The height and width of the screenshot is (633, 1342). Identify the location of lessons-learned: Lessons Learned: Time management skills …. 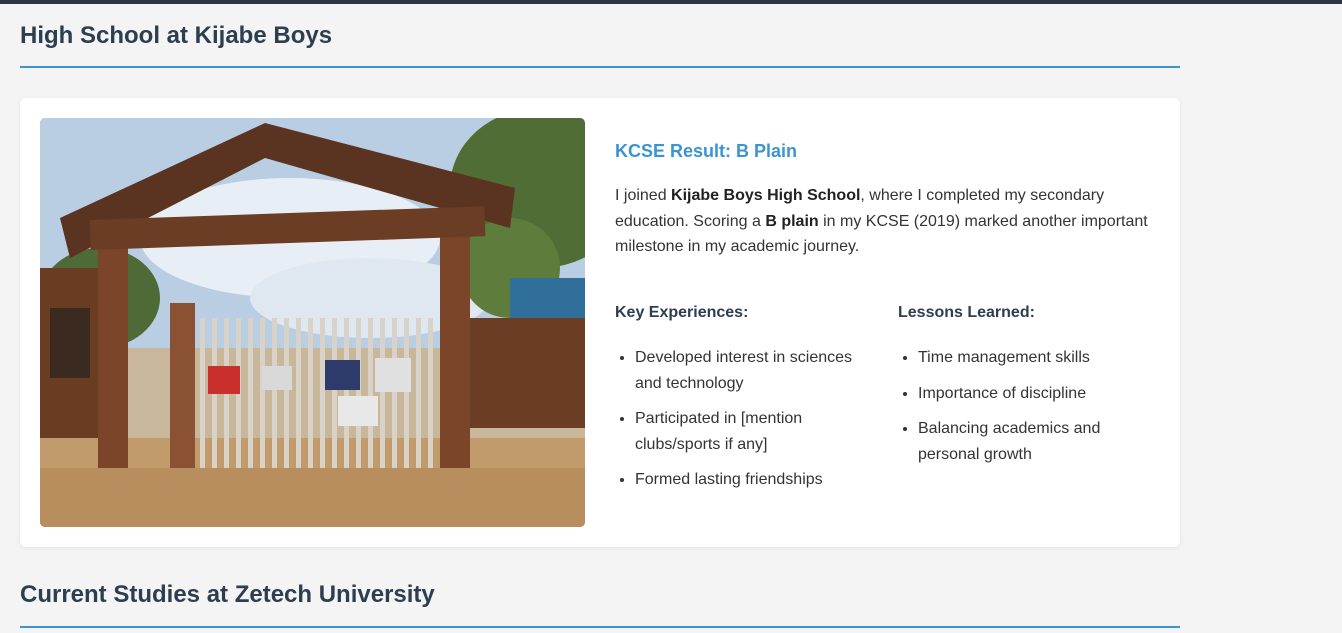
(1028, 390).